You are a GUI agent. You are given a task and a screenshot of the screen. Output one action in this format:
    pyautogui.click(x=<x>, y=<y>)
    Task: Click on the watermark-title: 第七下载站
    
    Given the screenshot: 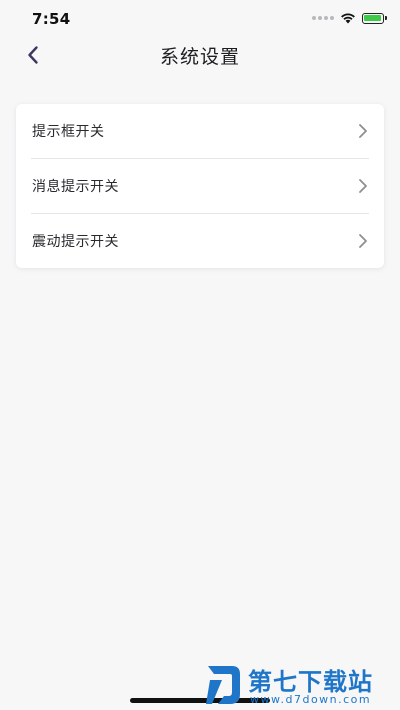 What is the action you would take?
    pyautogui.click(x=310, y=682)
    